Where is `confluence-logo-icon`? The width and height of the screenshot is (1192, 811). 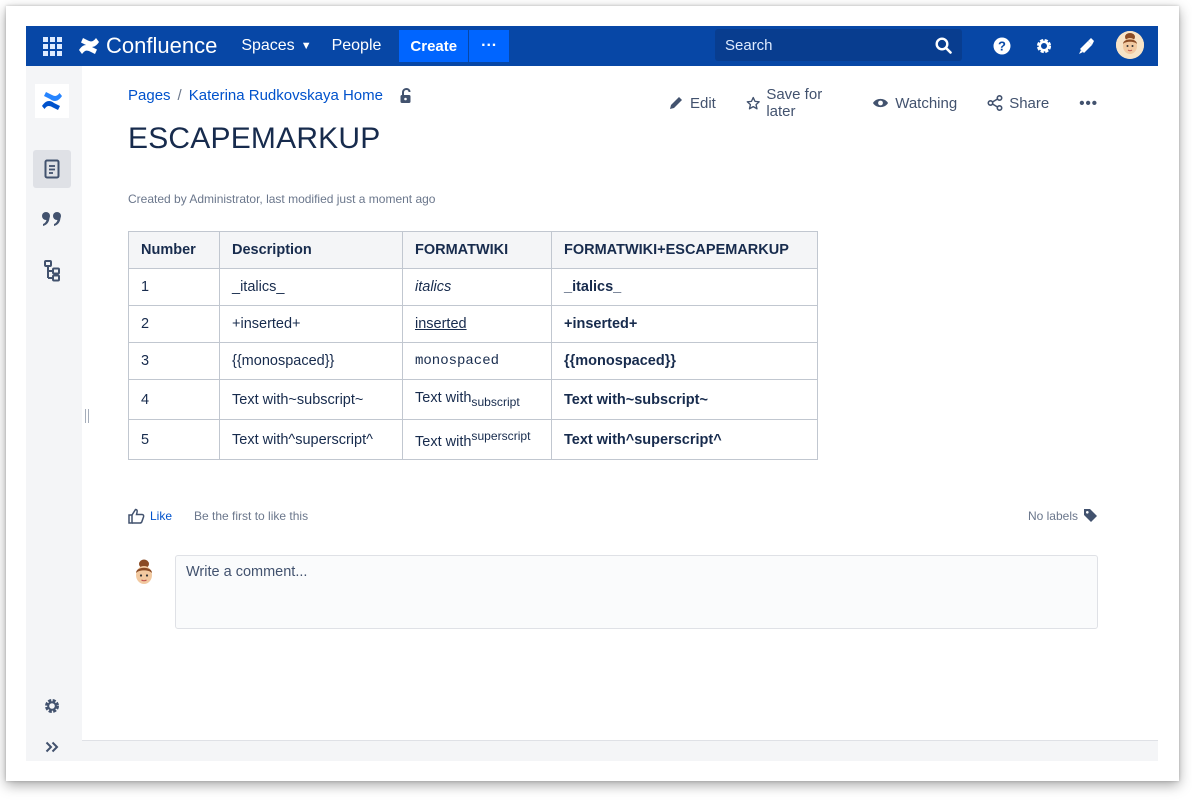
confluence-logo-icon is located at coordinates (89, 46).